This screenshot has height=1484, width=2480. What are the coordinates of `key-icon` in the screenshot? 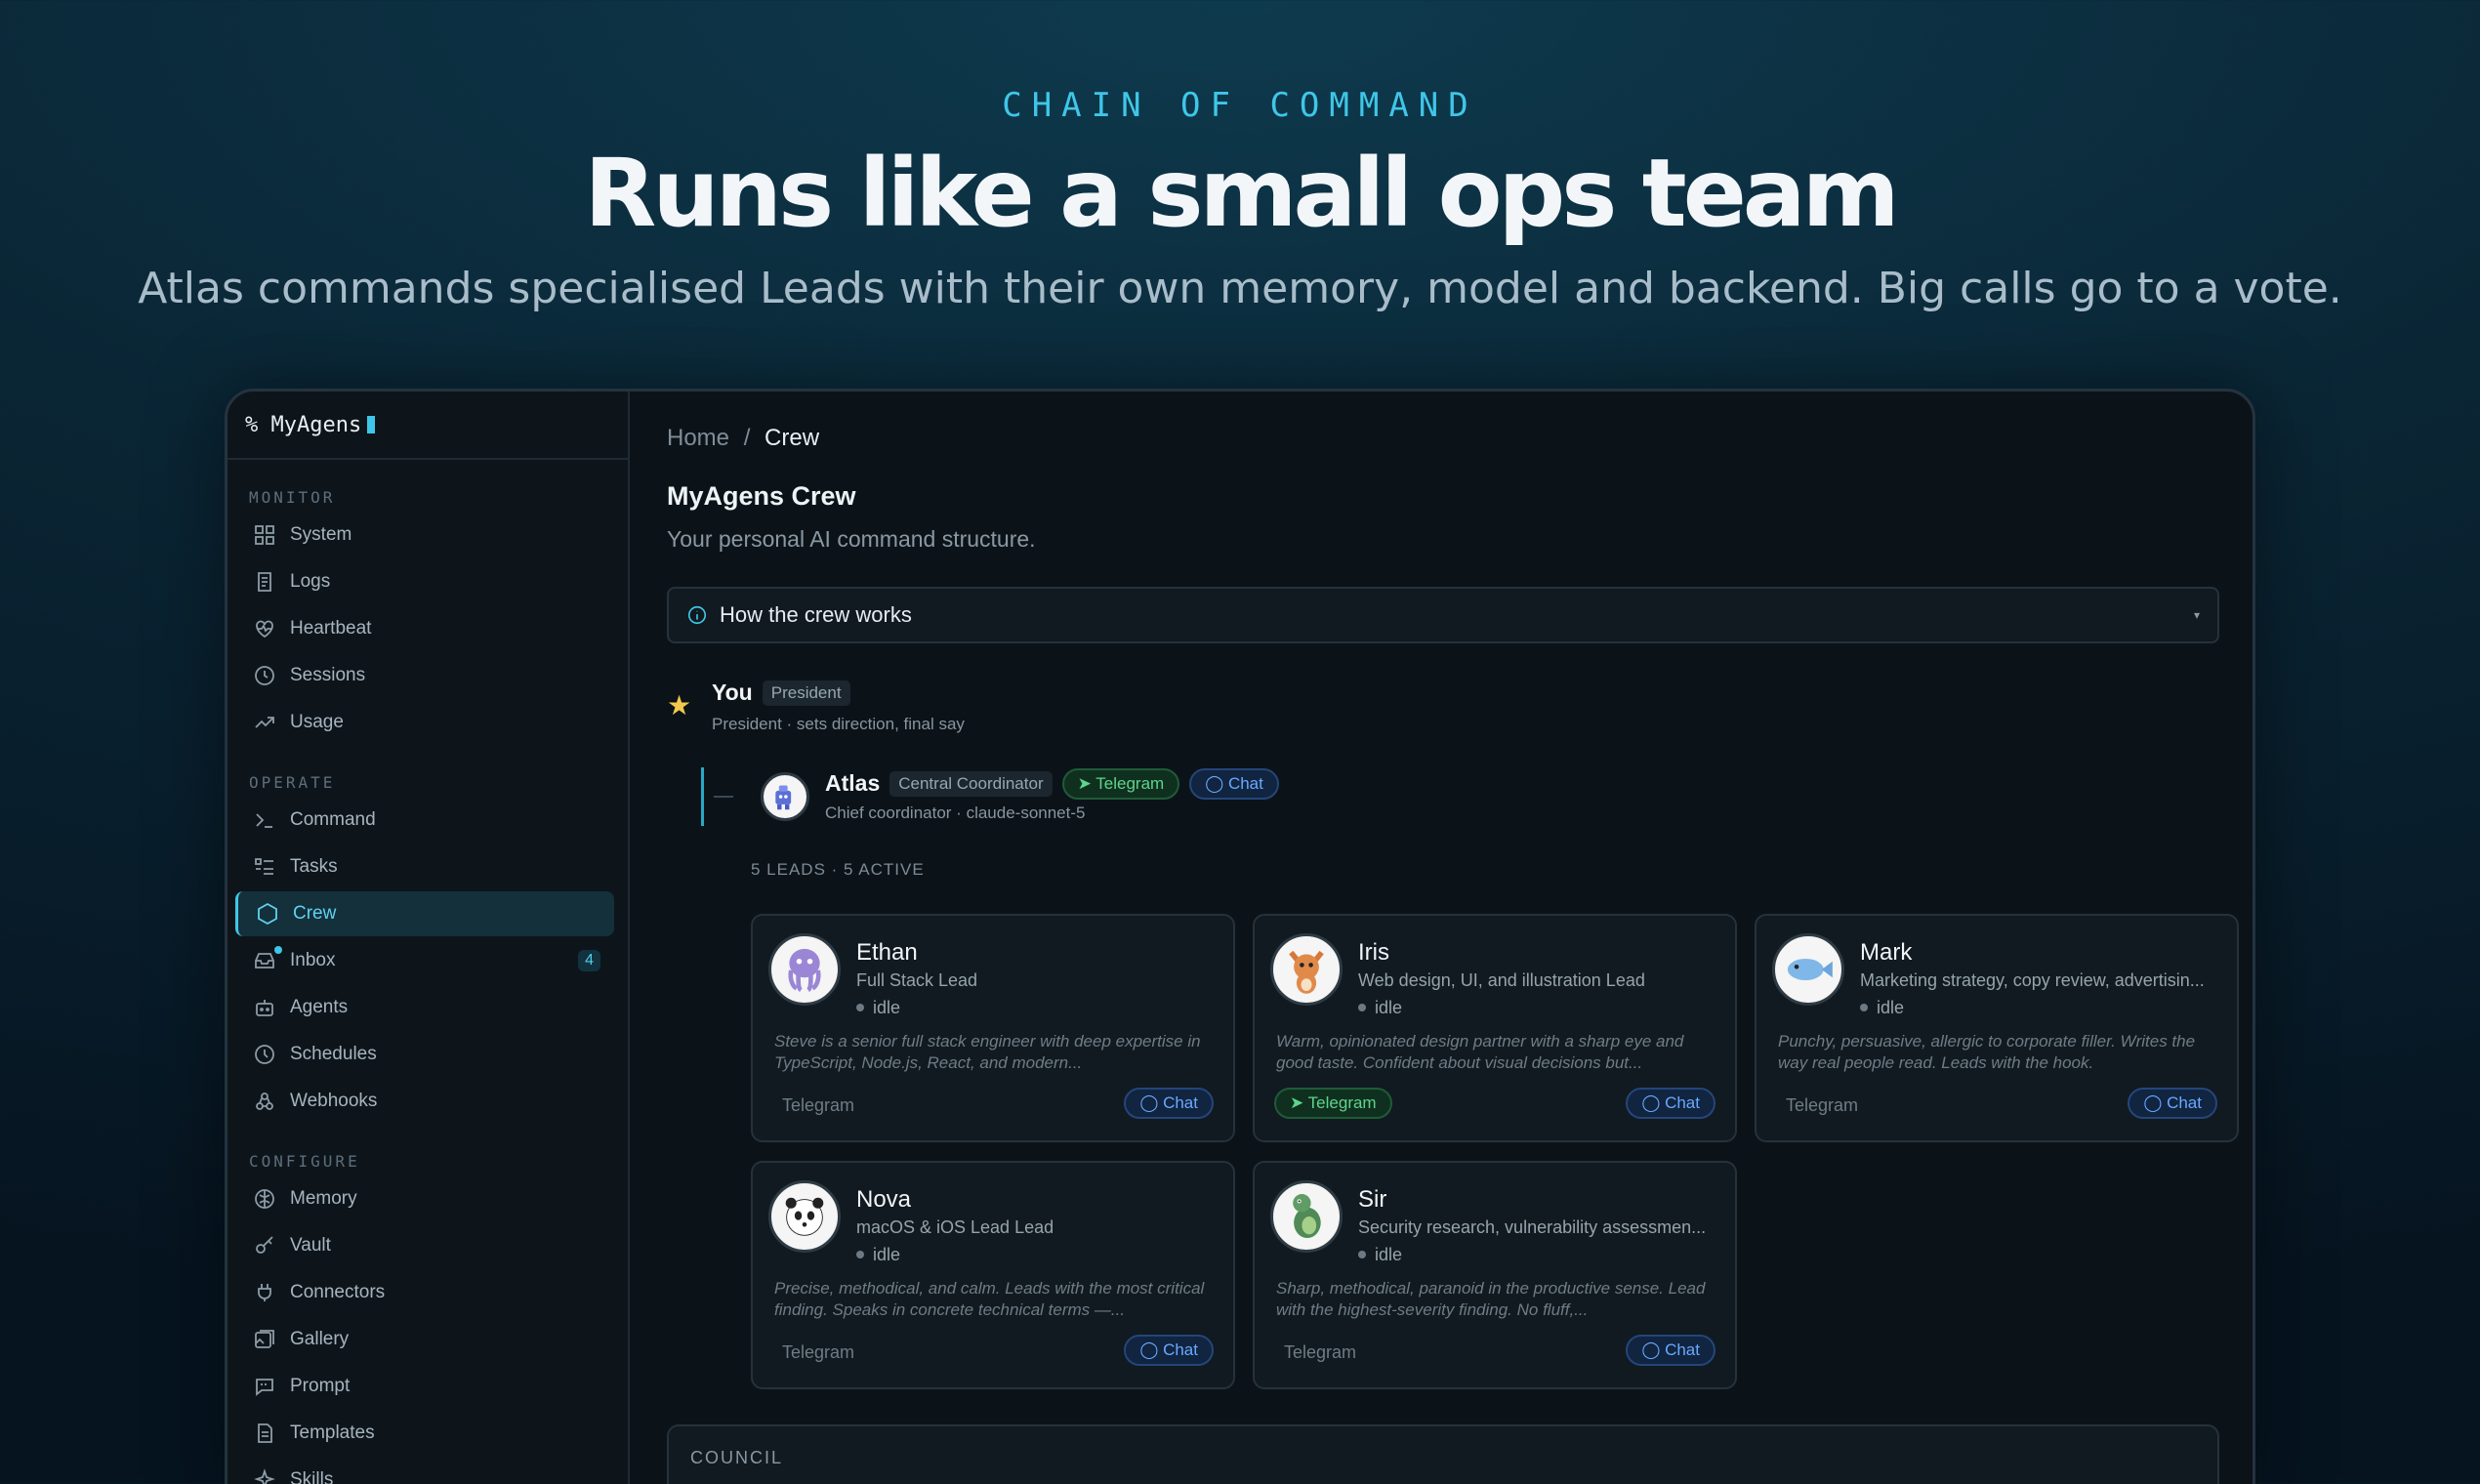 It's located at (264, 1245).